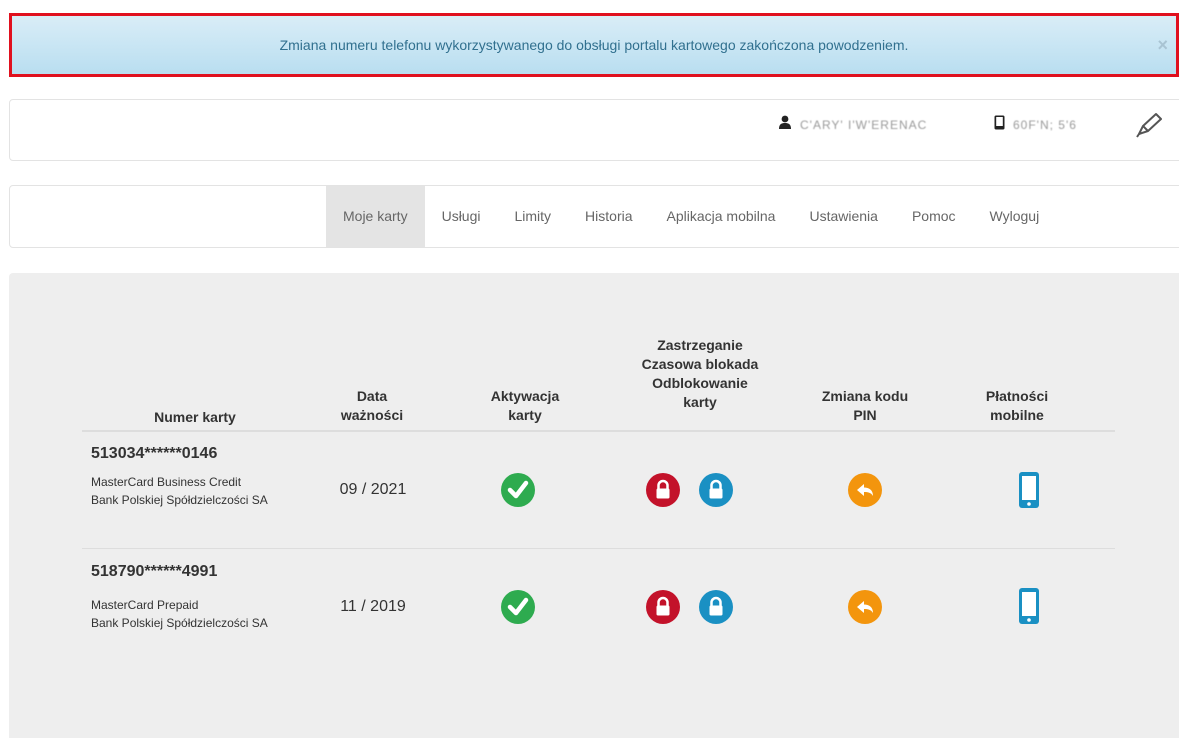 This screenshot has width=1179, height=738. Describe the element at coordinates (865, 415) in the screenshot. I see `header-pin-line2: PIN` at that location.